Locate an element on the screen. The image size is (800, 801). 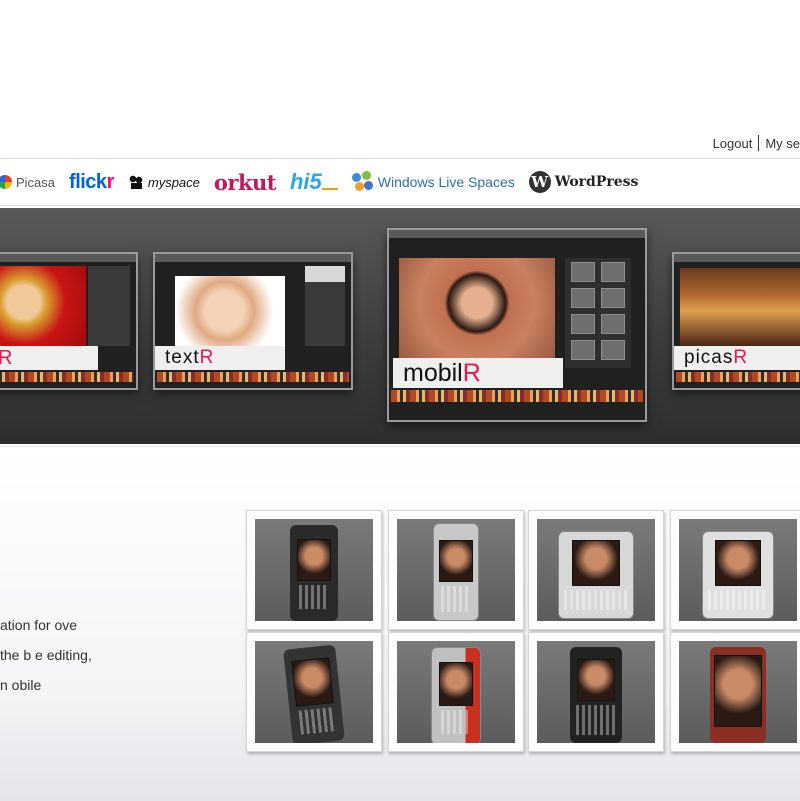
partner-orkut: orkut is located at coordinates (245, 182).